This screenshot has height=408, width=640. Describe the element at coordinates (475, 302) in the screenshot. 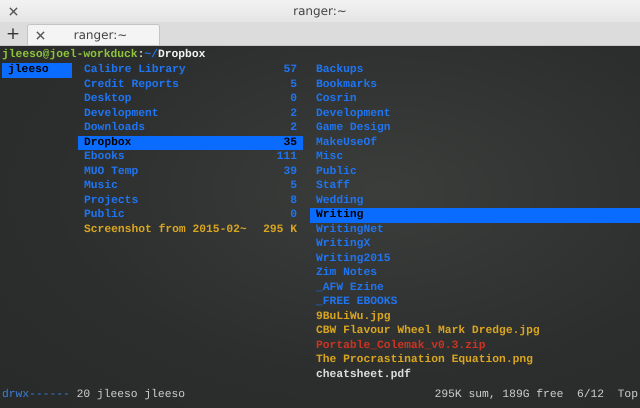

I see `file-row: _FREE EBOOKS` at that location.